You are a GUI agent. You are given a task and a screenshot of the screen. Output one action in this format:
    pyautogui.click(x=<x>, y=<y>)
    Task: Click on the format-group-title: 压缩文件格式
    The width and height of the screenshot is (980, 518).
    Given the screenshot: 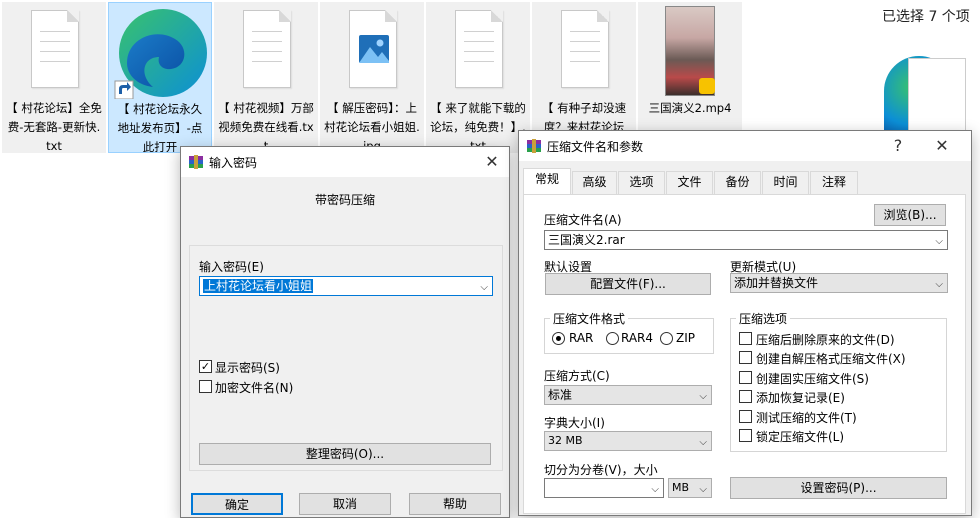 What is the action you would take?
    pyautogui.click(x=589, y=318)
    